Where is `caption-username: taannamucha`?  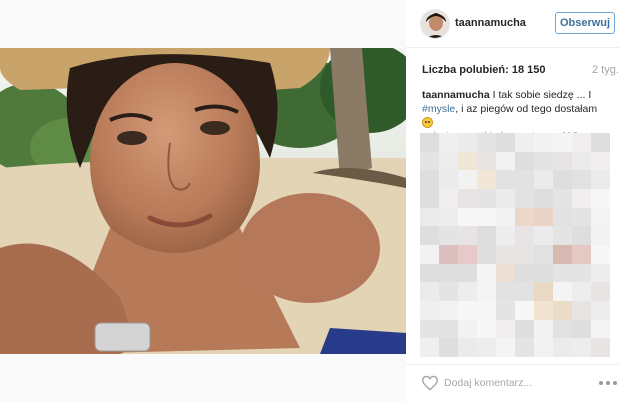
caption-username: taannamucha is located at coordinates (456, 95).